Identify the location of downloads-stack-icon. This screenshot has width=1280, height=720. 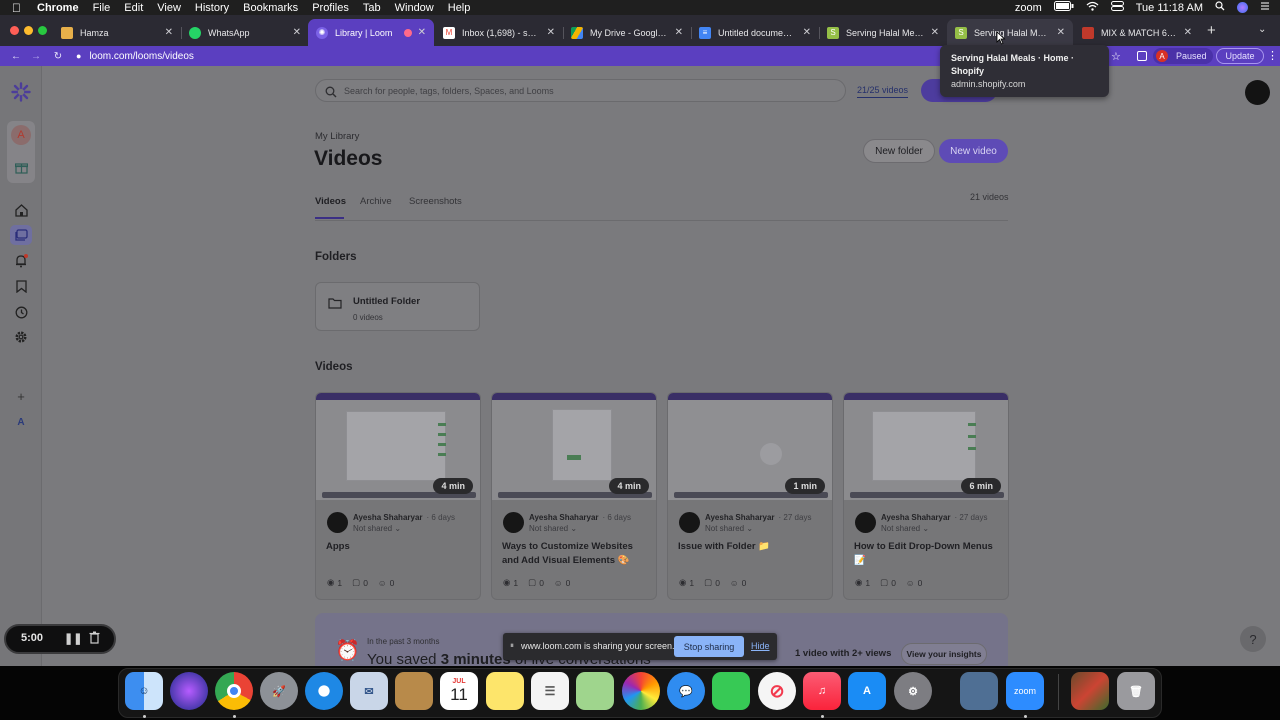
(1090, 691).